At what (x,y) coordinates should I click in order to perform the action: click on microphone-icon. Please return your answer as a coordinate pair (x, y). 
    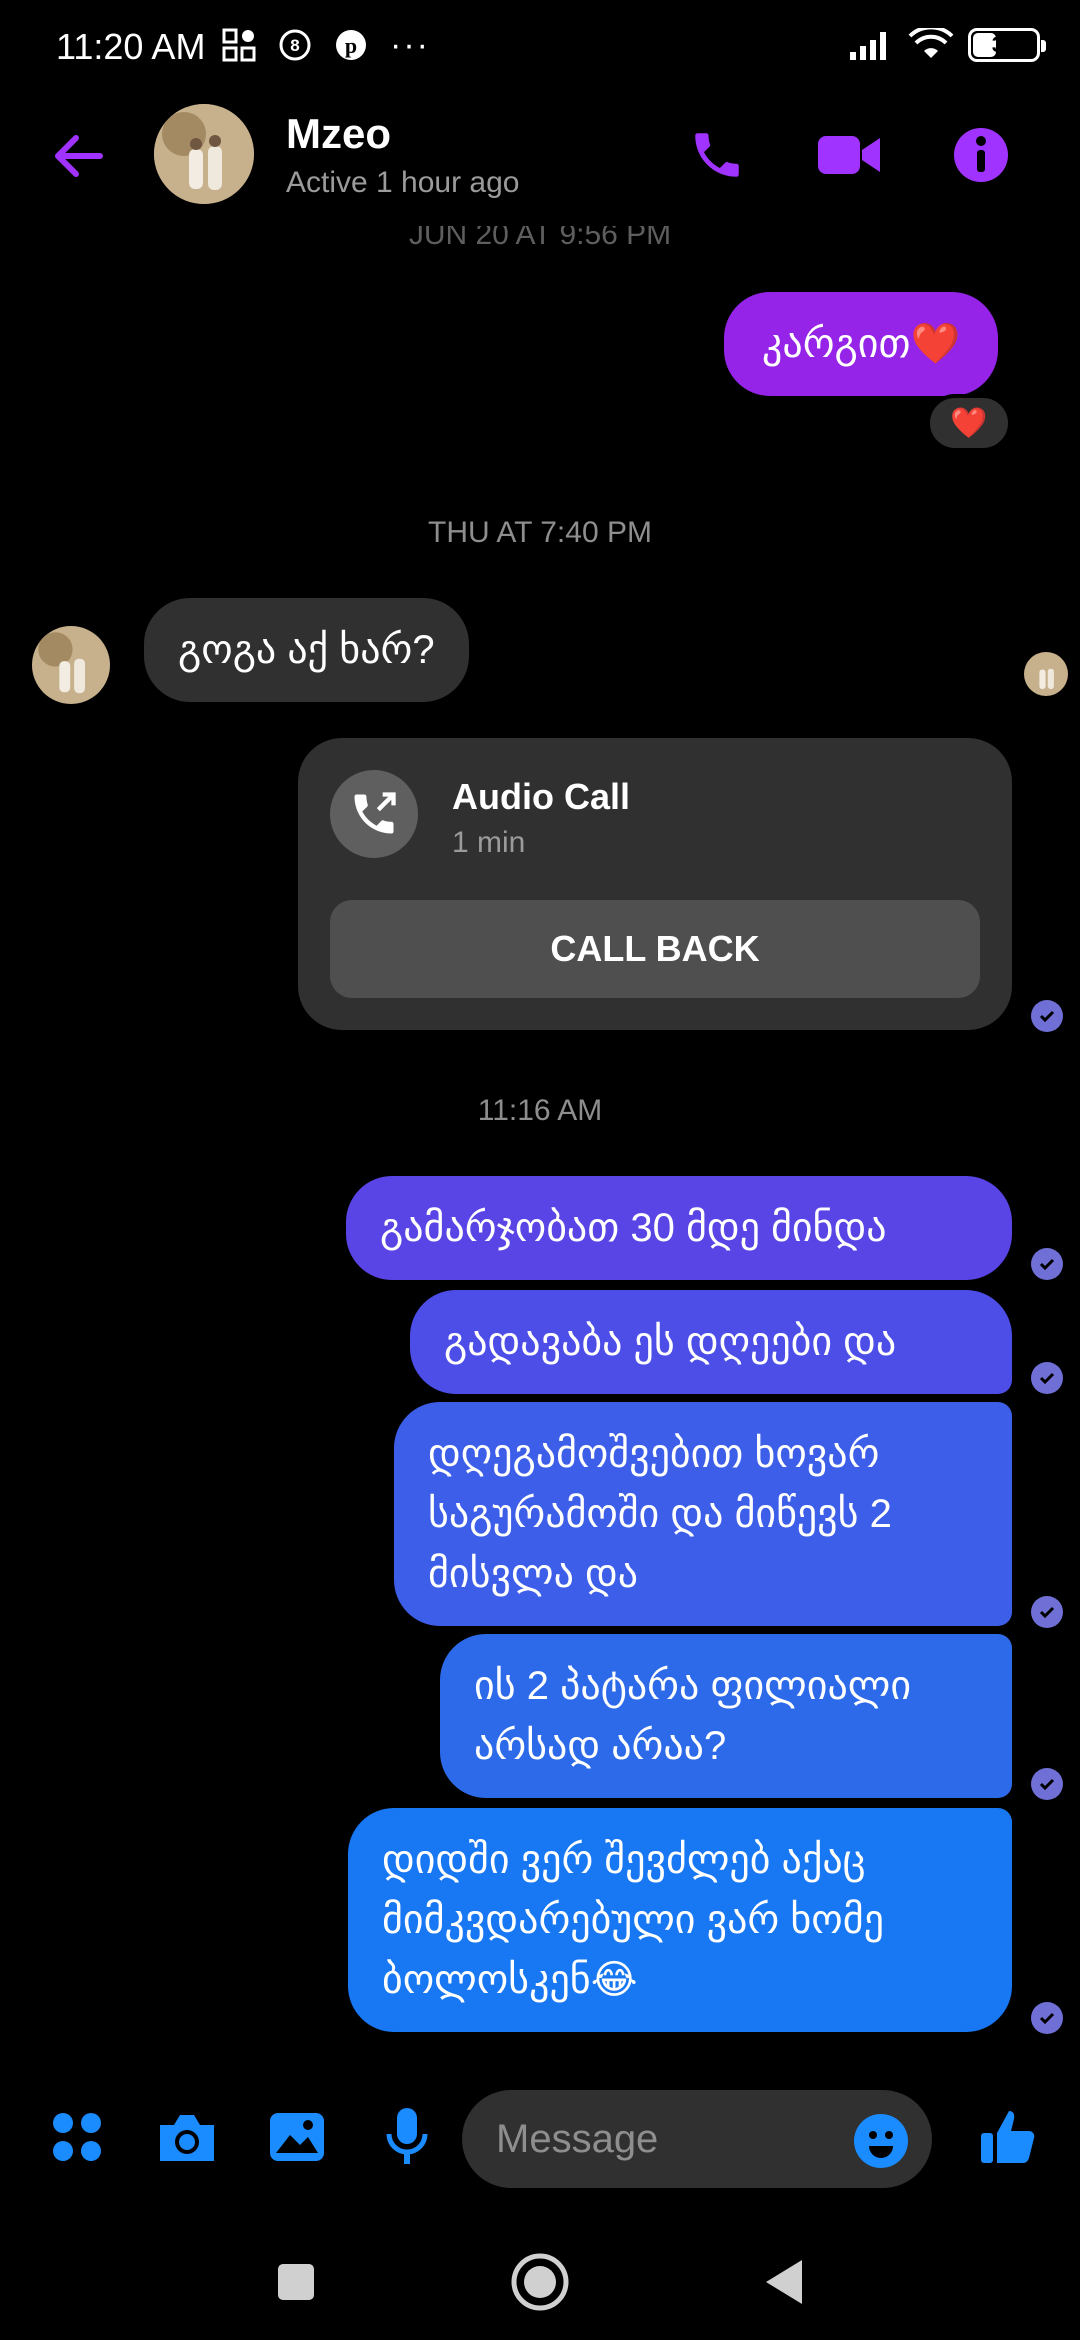
    Looking at the image, I should click on (407, 2136).